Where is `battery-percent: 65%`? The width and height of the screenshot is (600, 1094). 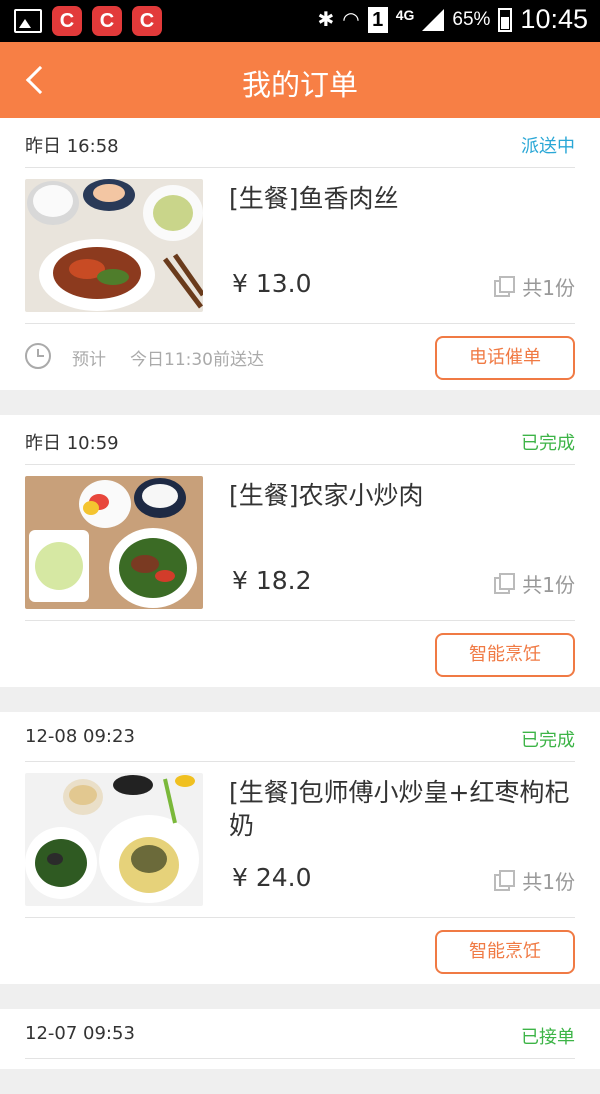 battery-percent: 65% is located at coordinates (471, 19).